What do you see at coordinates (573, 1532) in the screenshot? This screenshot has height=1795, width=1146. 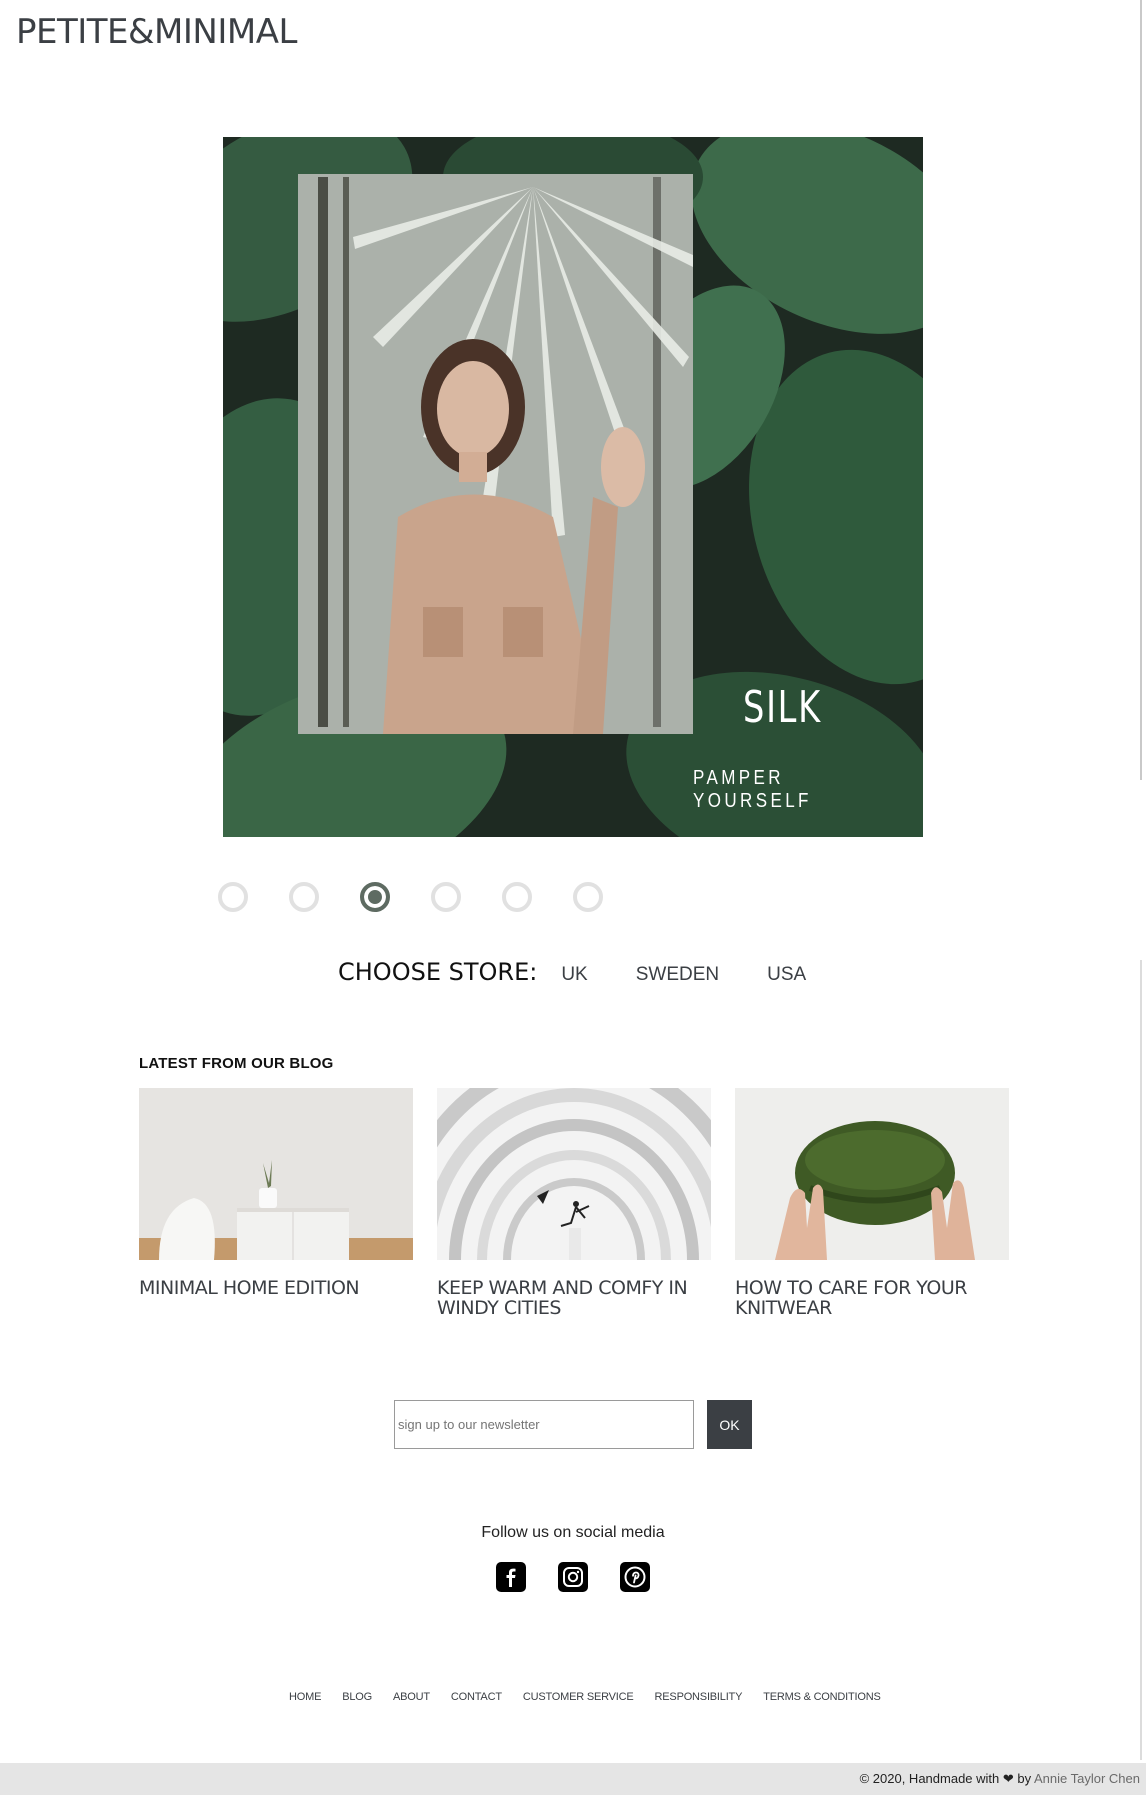 I see `social-heading: Follow us on social media` at bounding box center [573, 1532].